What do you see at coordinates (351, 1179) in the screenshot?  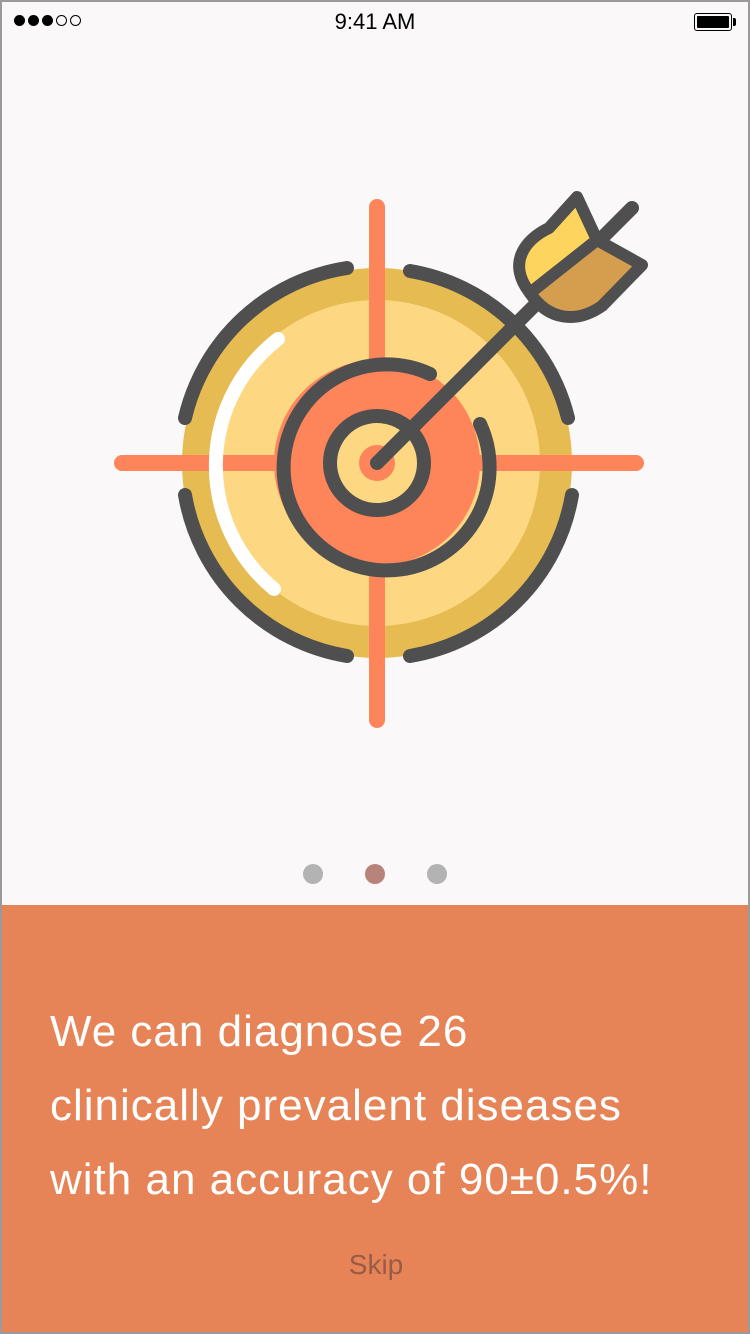 I see `message-line-3: with an accuracy of 90±0.5%!` at bounding box center [351, 1179].